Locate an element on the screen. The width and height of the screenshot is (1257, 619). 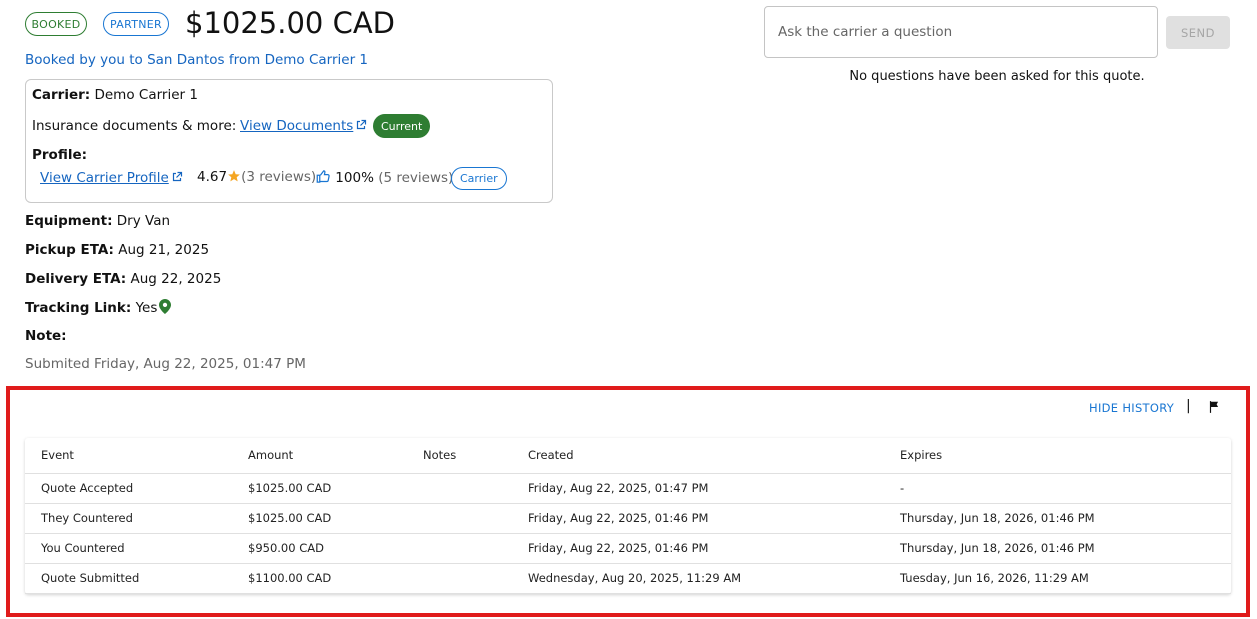
delivery-label: Delivery ETA: is located at coordinates (76, 279).